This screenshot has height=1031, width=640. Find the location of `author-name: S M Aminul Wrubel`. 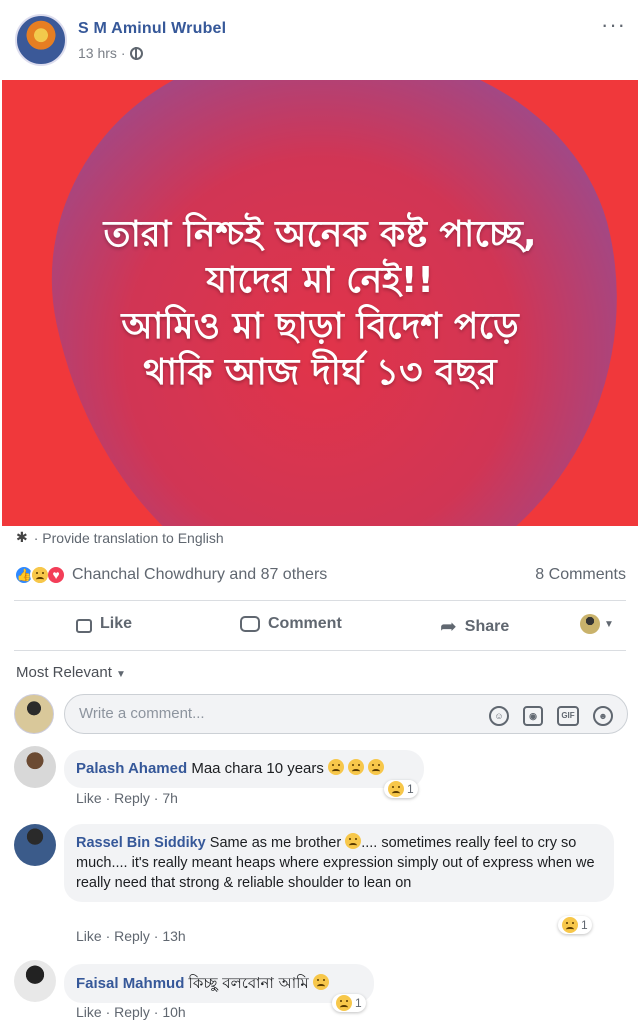

author-name: S M Aminul Wrubel is located at coordinates (152, 29).